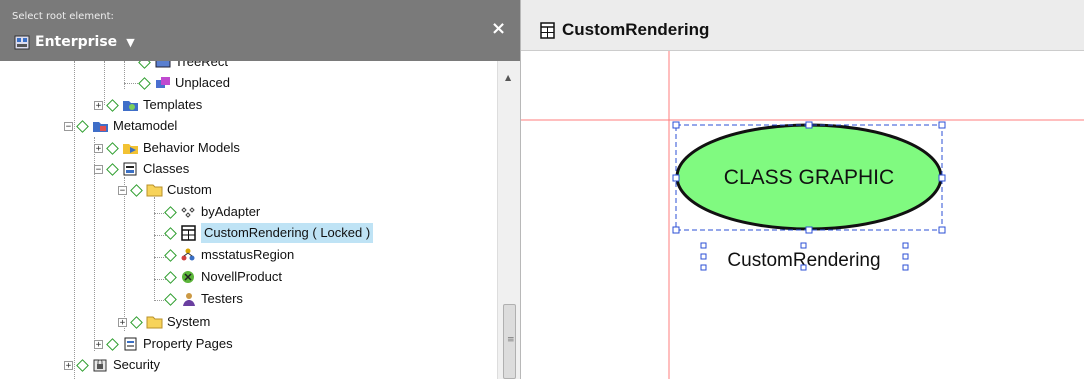 This screenshot has height=379, width=1084. I want to click on editor-title: CustomRendering, so click(624, 30).